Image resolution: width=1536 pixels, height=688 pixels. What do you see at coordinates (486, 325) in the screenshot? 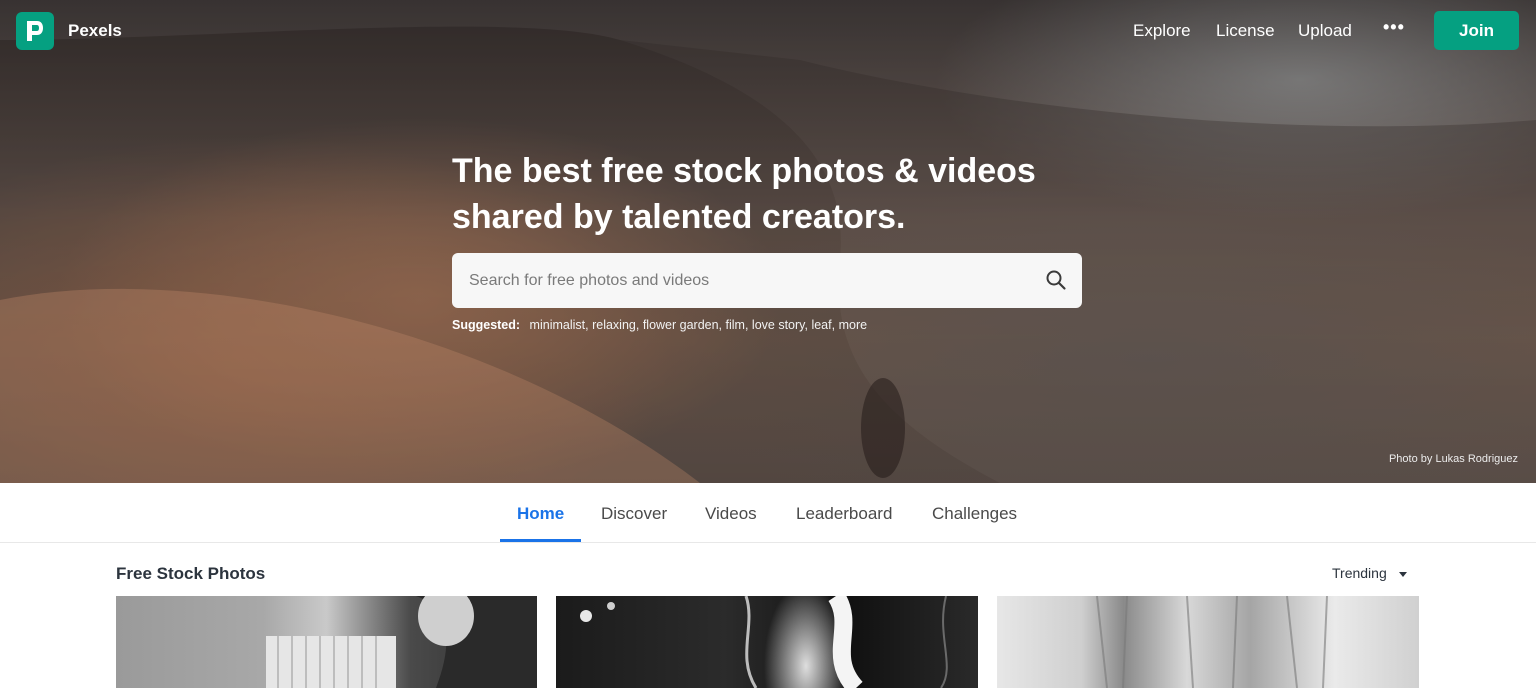
I see `suggested-label: Suggested:` at bounding box center [486, 325].